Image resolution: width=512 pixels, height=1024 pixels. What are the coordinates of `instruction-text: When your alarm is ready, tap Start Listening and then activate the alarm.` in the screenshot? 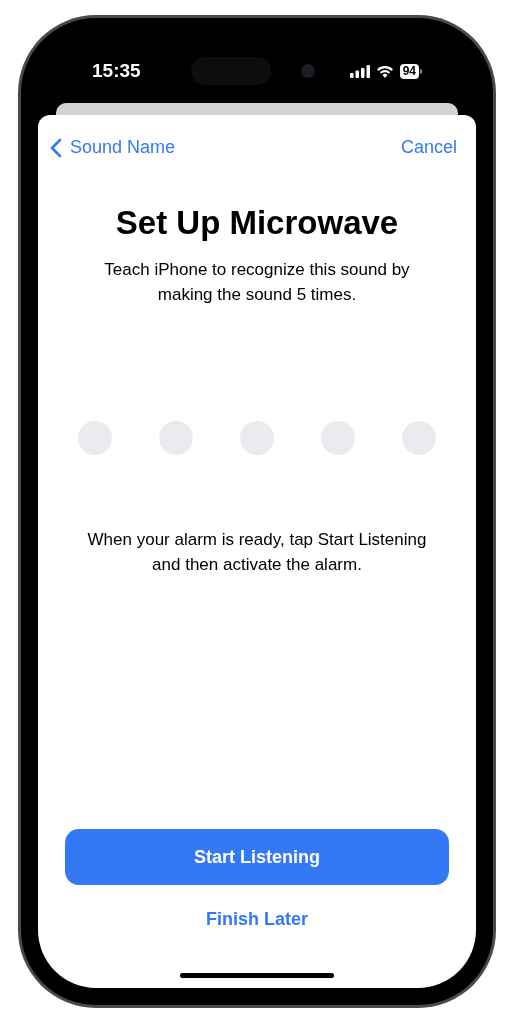 It's located at (257, 552).